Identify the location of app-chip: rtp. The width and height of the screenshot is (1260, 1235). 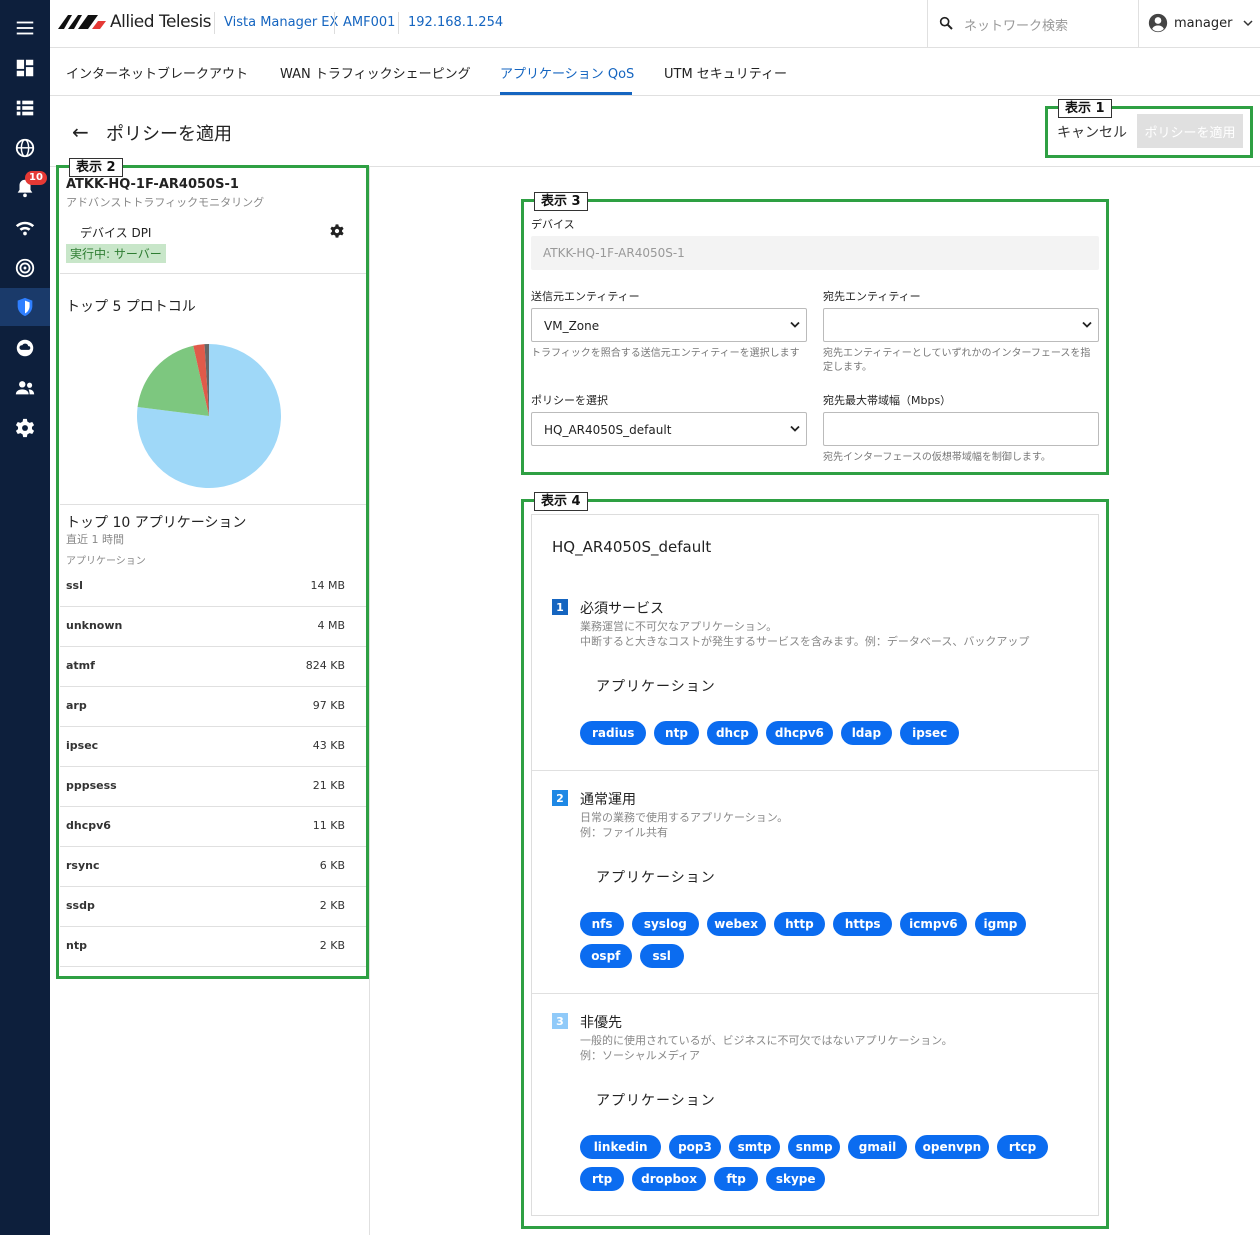
(602, 1179).